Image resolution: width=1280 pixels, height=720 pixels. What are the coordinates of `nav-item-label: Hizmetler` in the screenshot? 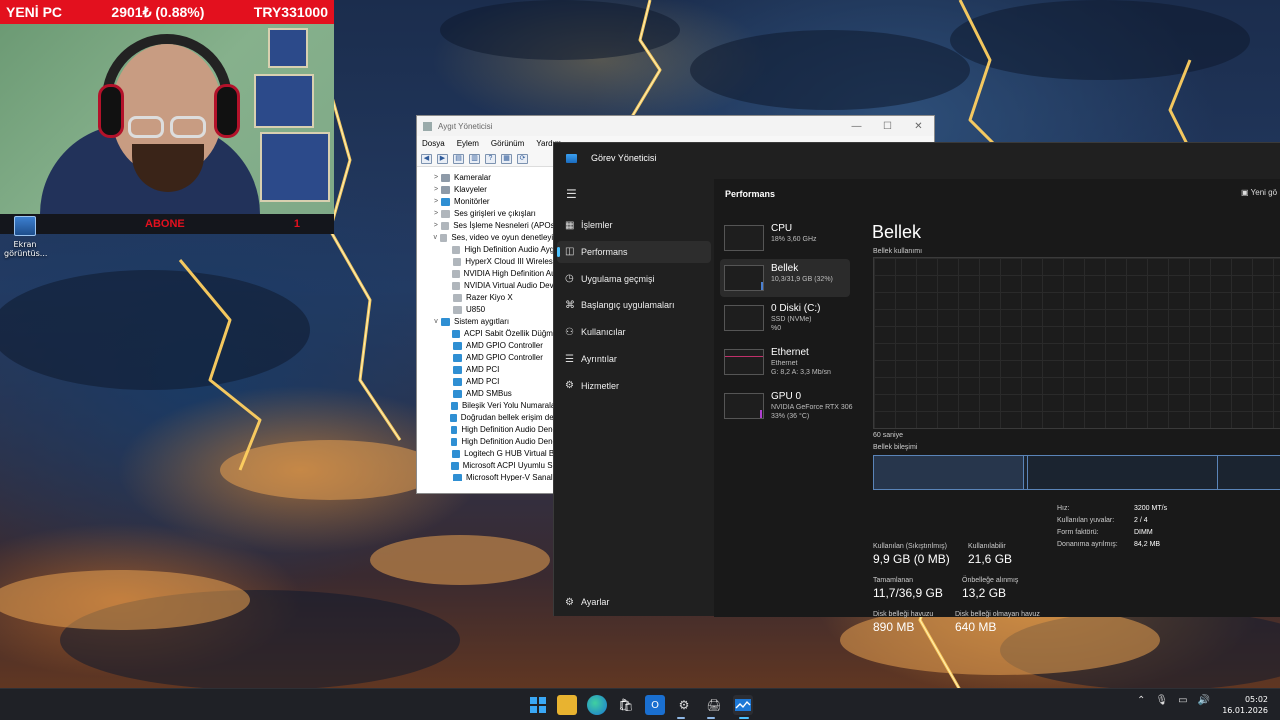 It's located at (600, 385).